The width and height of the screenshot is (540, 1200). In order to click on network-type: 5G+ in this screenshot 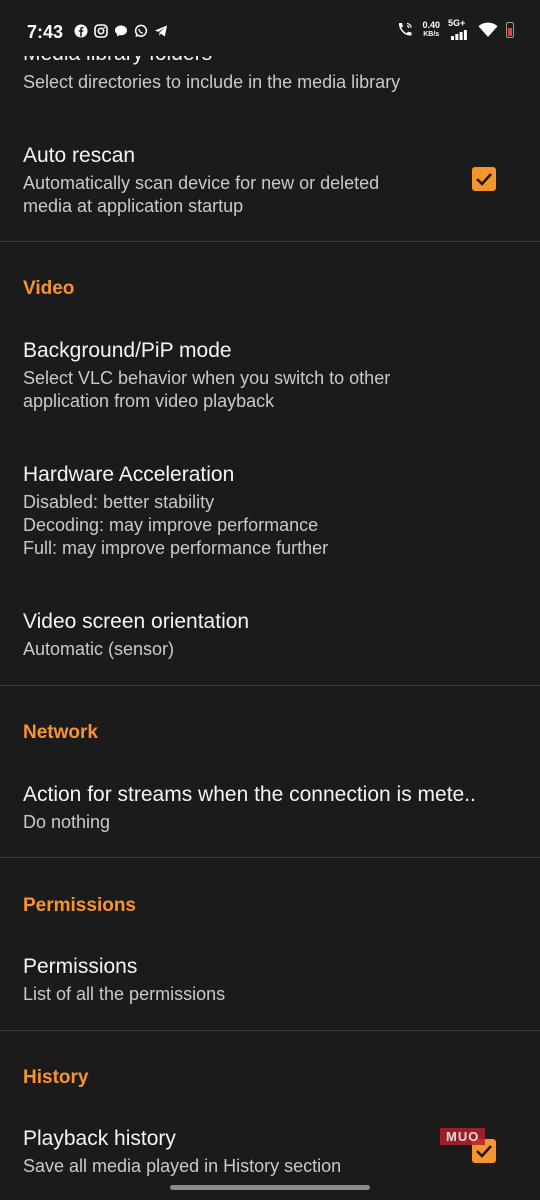, I will do `click(457, 23)`.